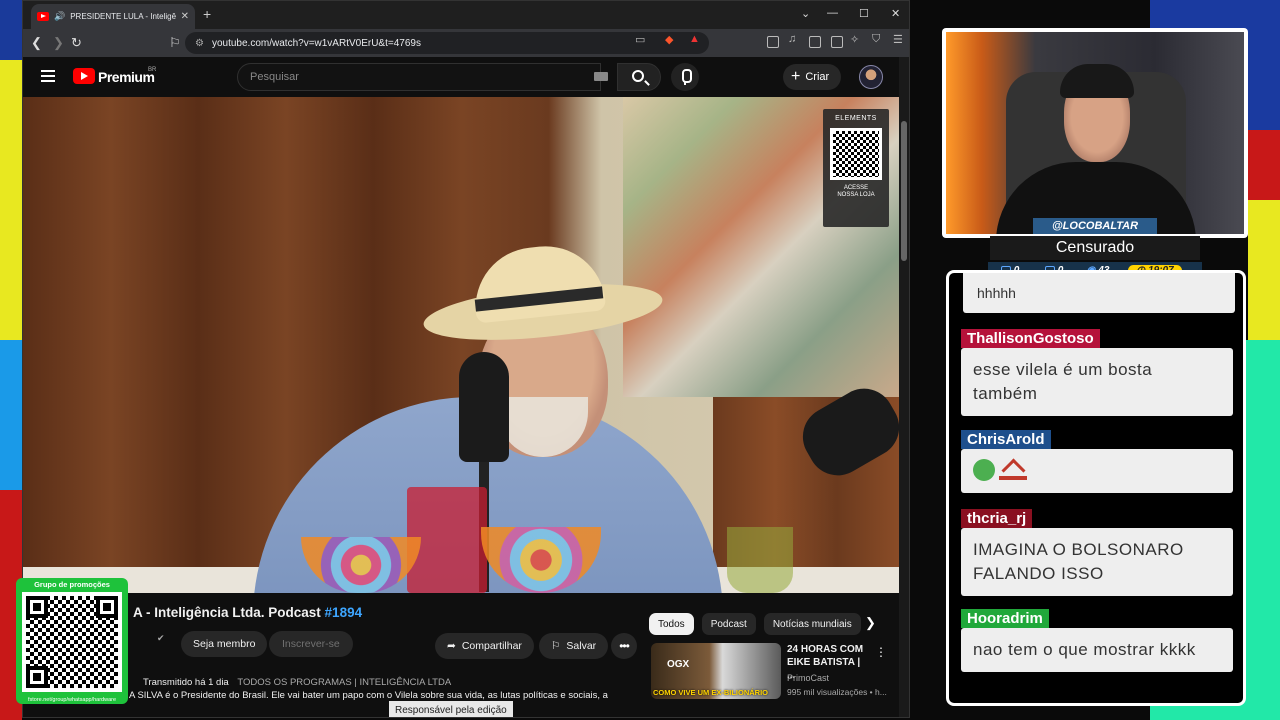 The height and width of the screenshot is (720, 1280). I want to click on house-emote-icon, so click(1013, 470).